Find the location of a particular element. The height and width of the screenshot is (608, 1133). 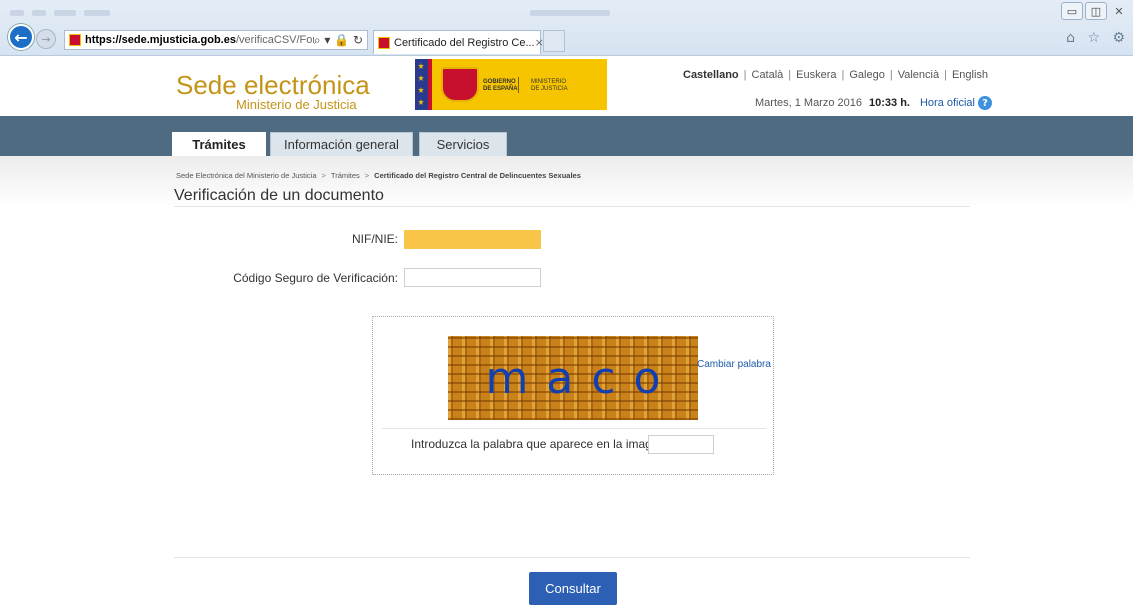

forward-icon: → is located at coordinates (46, 39).